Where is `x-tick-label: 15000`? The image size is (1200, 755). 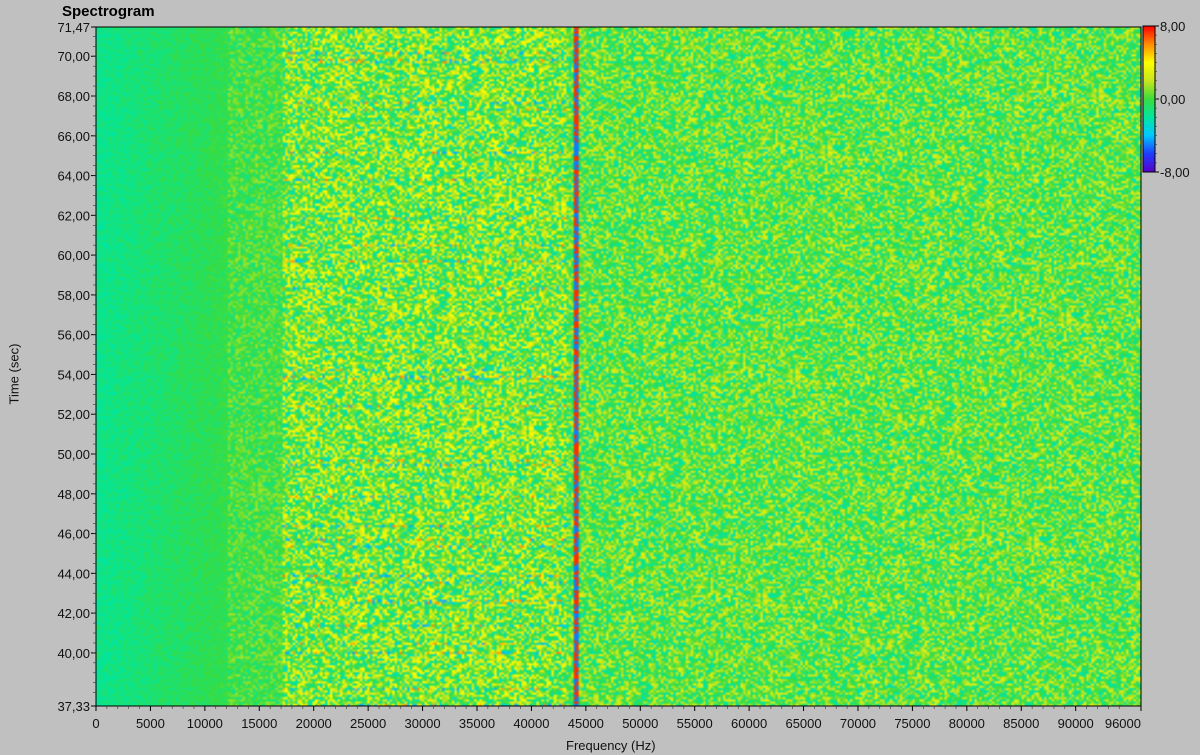 x-tick-label: 15000 is located at coordinates (259, 723).